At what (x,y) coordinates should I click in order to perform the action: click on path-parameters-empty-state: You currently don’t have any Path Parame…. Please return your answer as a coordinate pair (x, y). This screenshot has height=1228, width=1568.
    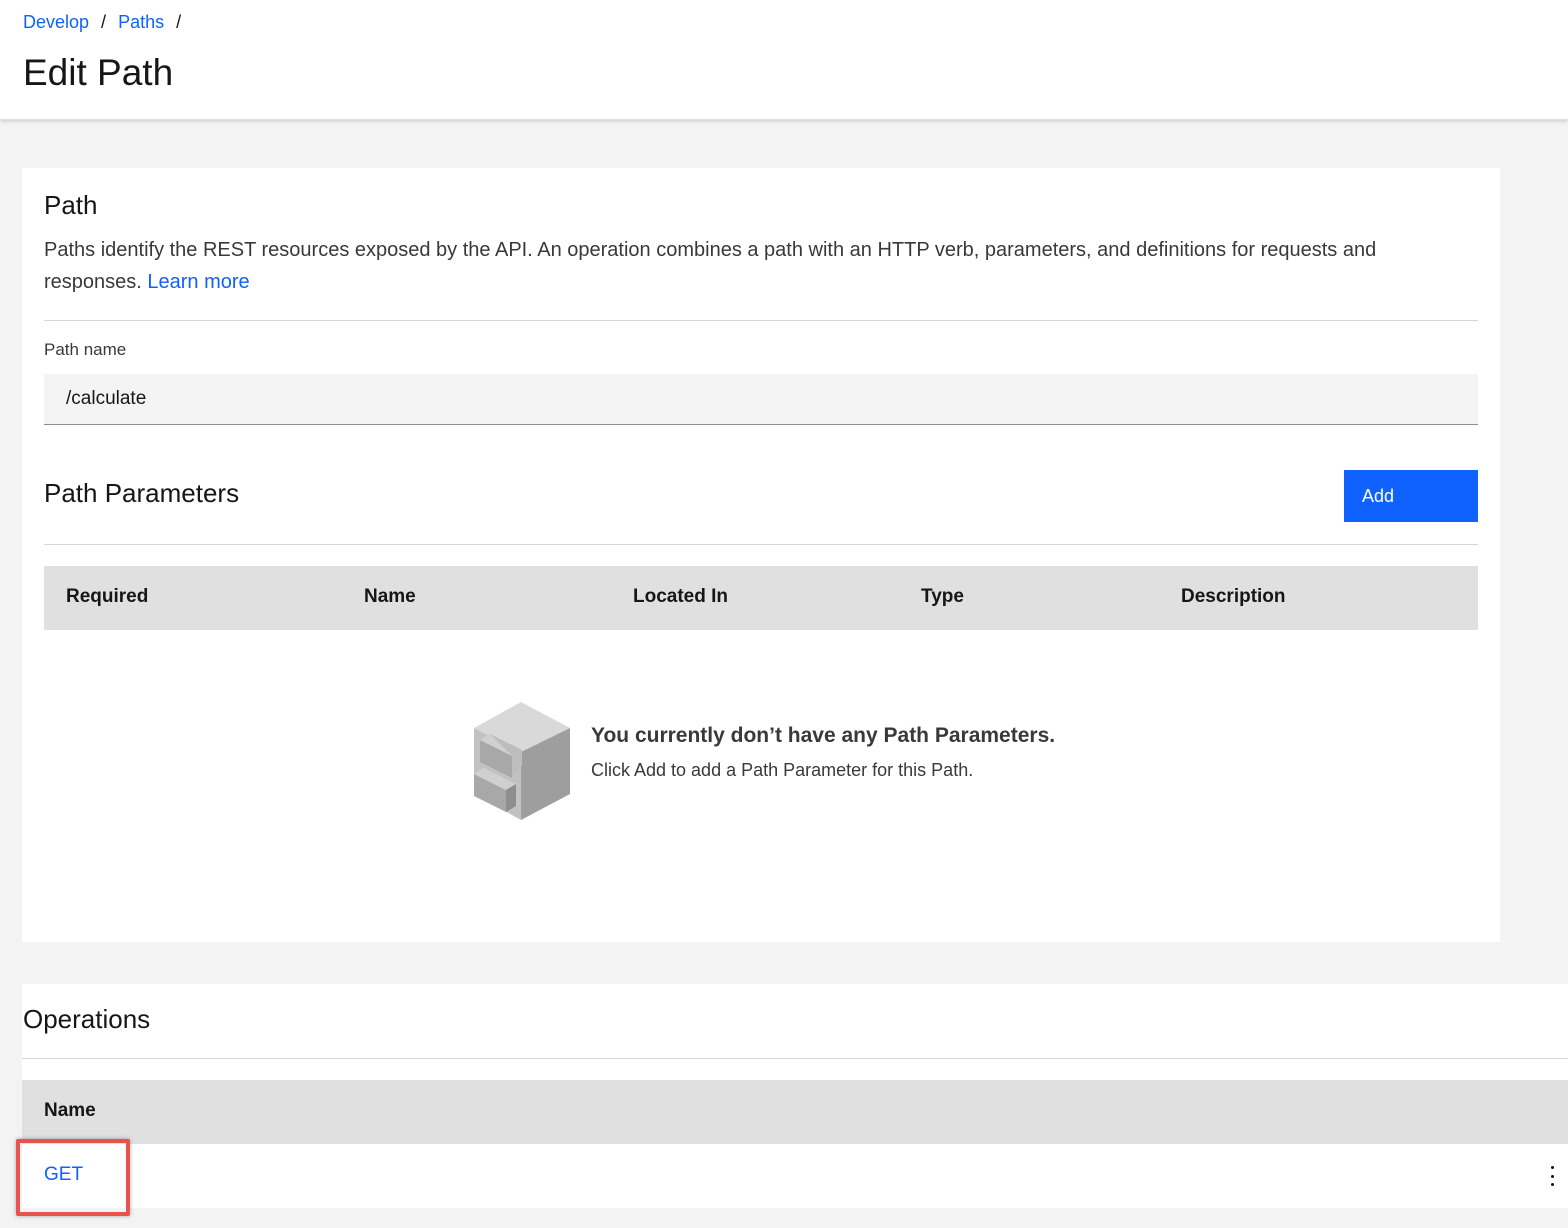
    Looking at the image, I should click on (822, 761).